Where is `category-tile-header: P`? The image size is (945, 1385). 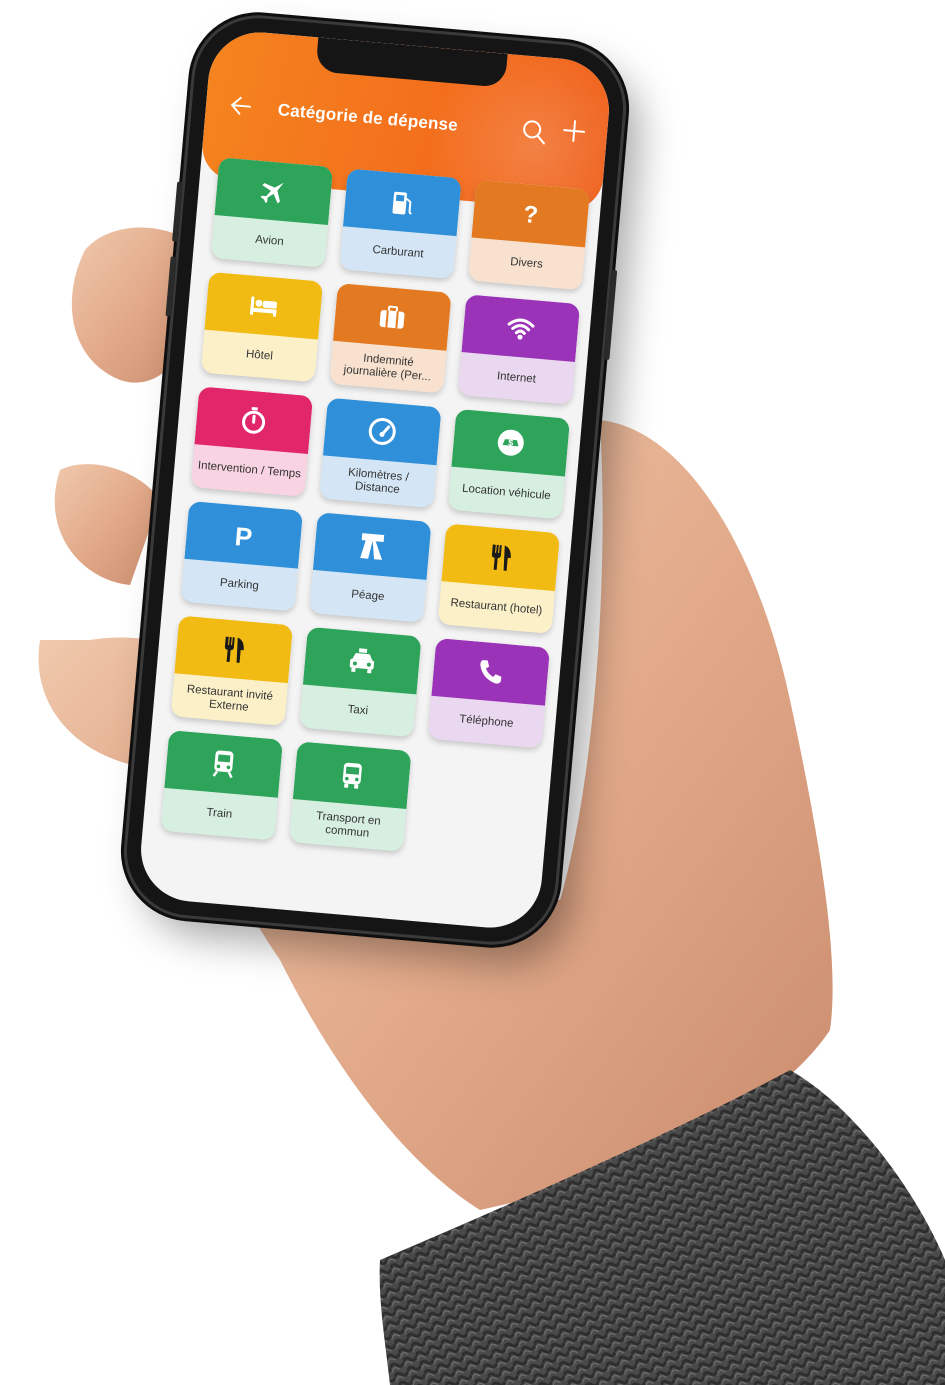 category-tile-header: P is located at coordinates (244, 534).